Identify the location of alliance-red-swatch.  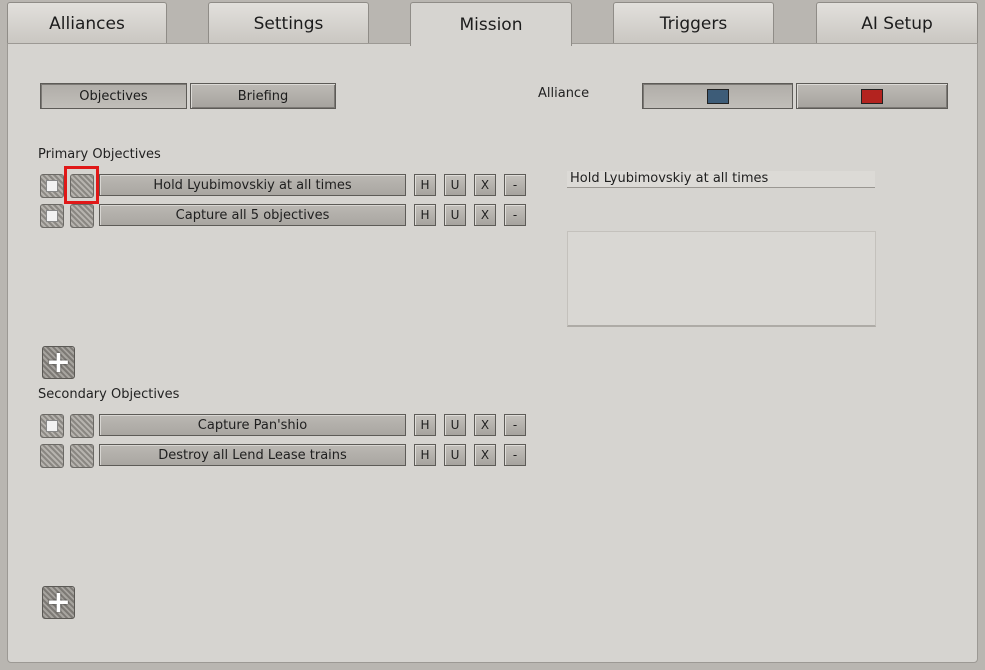
(872, 96).